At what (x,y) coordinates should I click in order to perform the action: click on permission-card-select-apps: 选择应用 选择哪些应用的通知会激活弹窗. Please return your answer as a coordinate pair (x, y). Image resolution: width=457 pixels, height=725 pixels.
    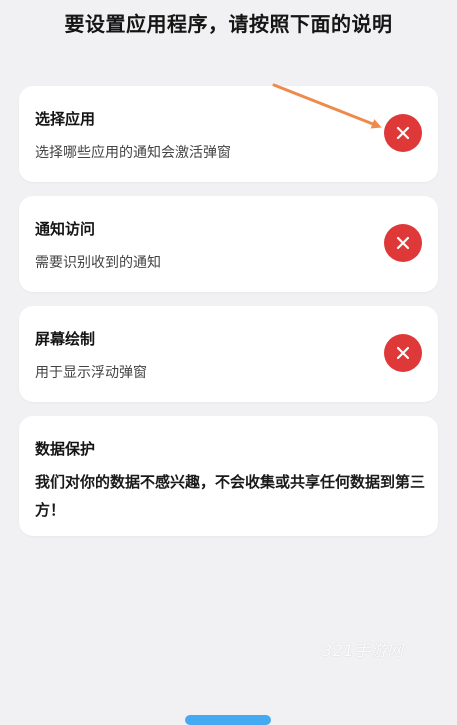
    Looking at the image, I should click on (228, 134).